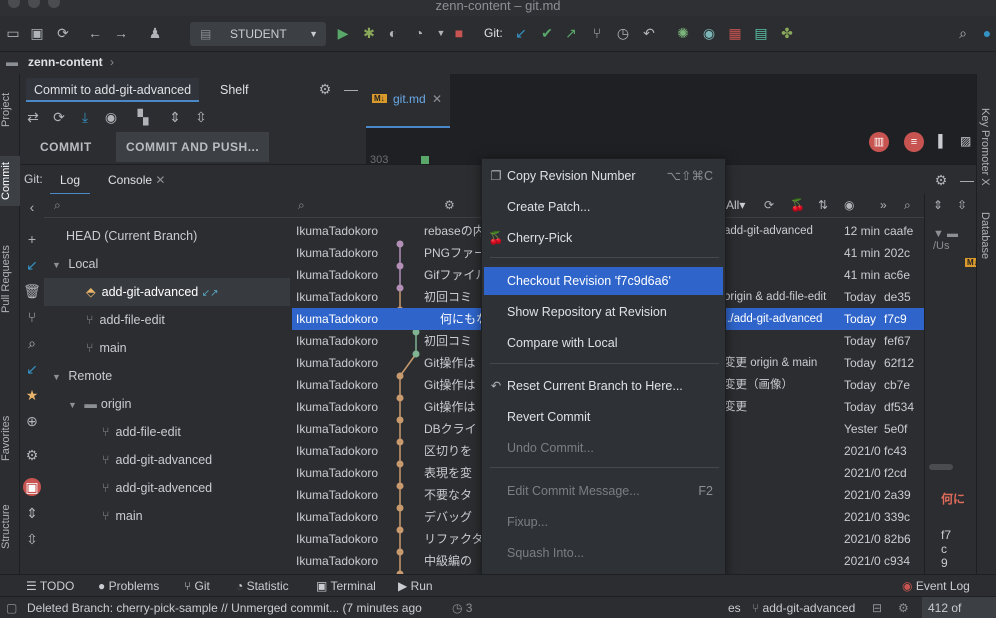  What do you see at coordinates (155, 33) in the screenshot?
I see `user-icon: ♟` at bounding box center [155, 33].